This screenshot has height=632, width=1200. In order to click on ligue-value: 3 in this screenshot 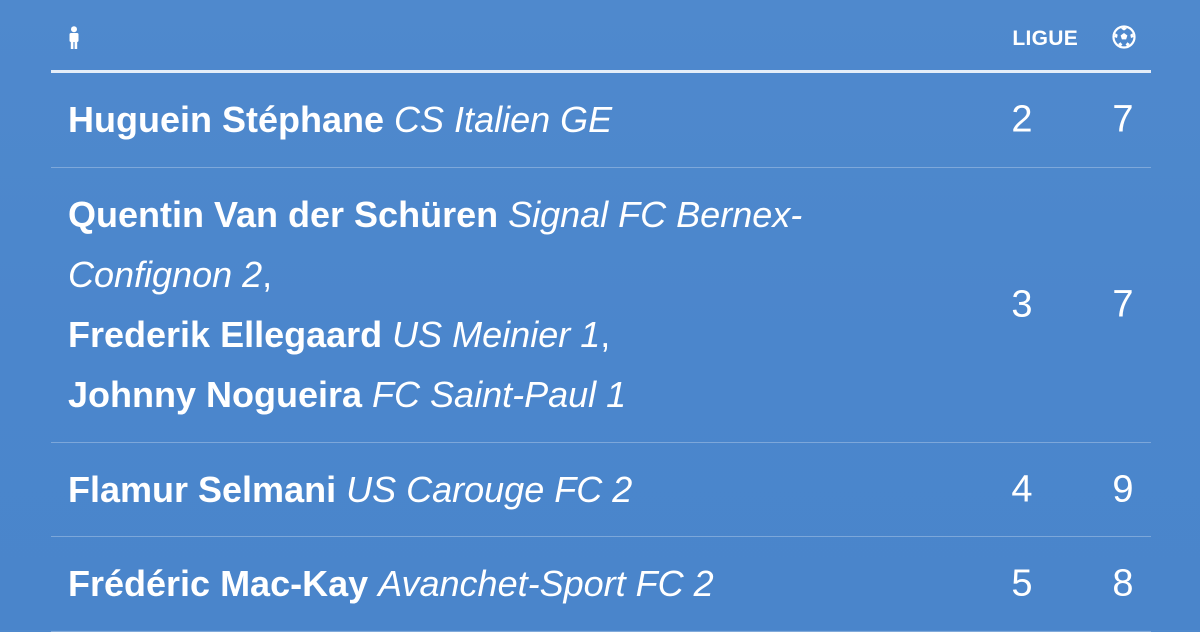, I will do `click(1022, 304)`.